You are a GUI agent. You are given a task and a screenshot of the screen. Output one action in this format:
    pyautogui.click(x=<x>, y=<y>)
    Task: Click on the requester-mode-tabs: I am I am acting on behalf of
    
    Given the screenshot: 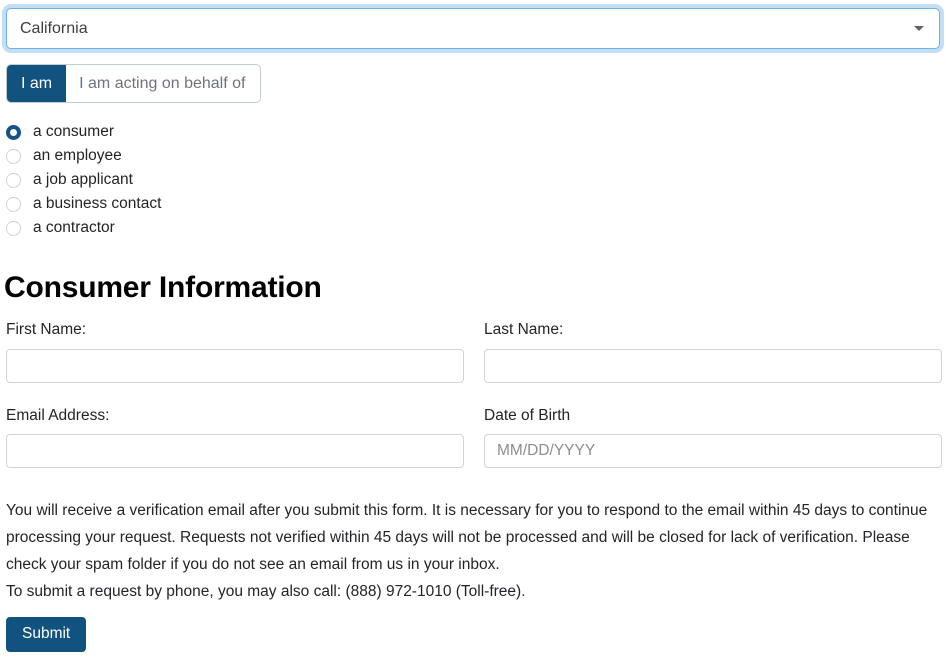 What is the action you would take?
    pyautogui.click(x=133, y=83)
    